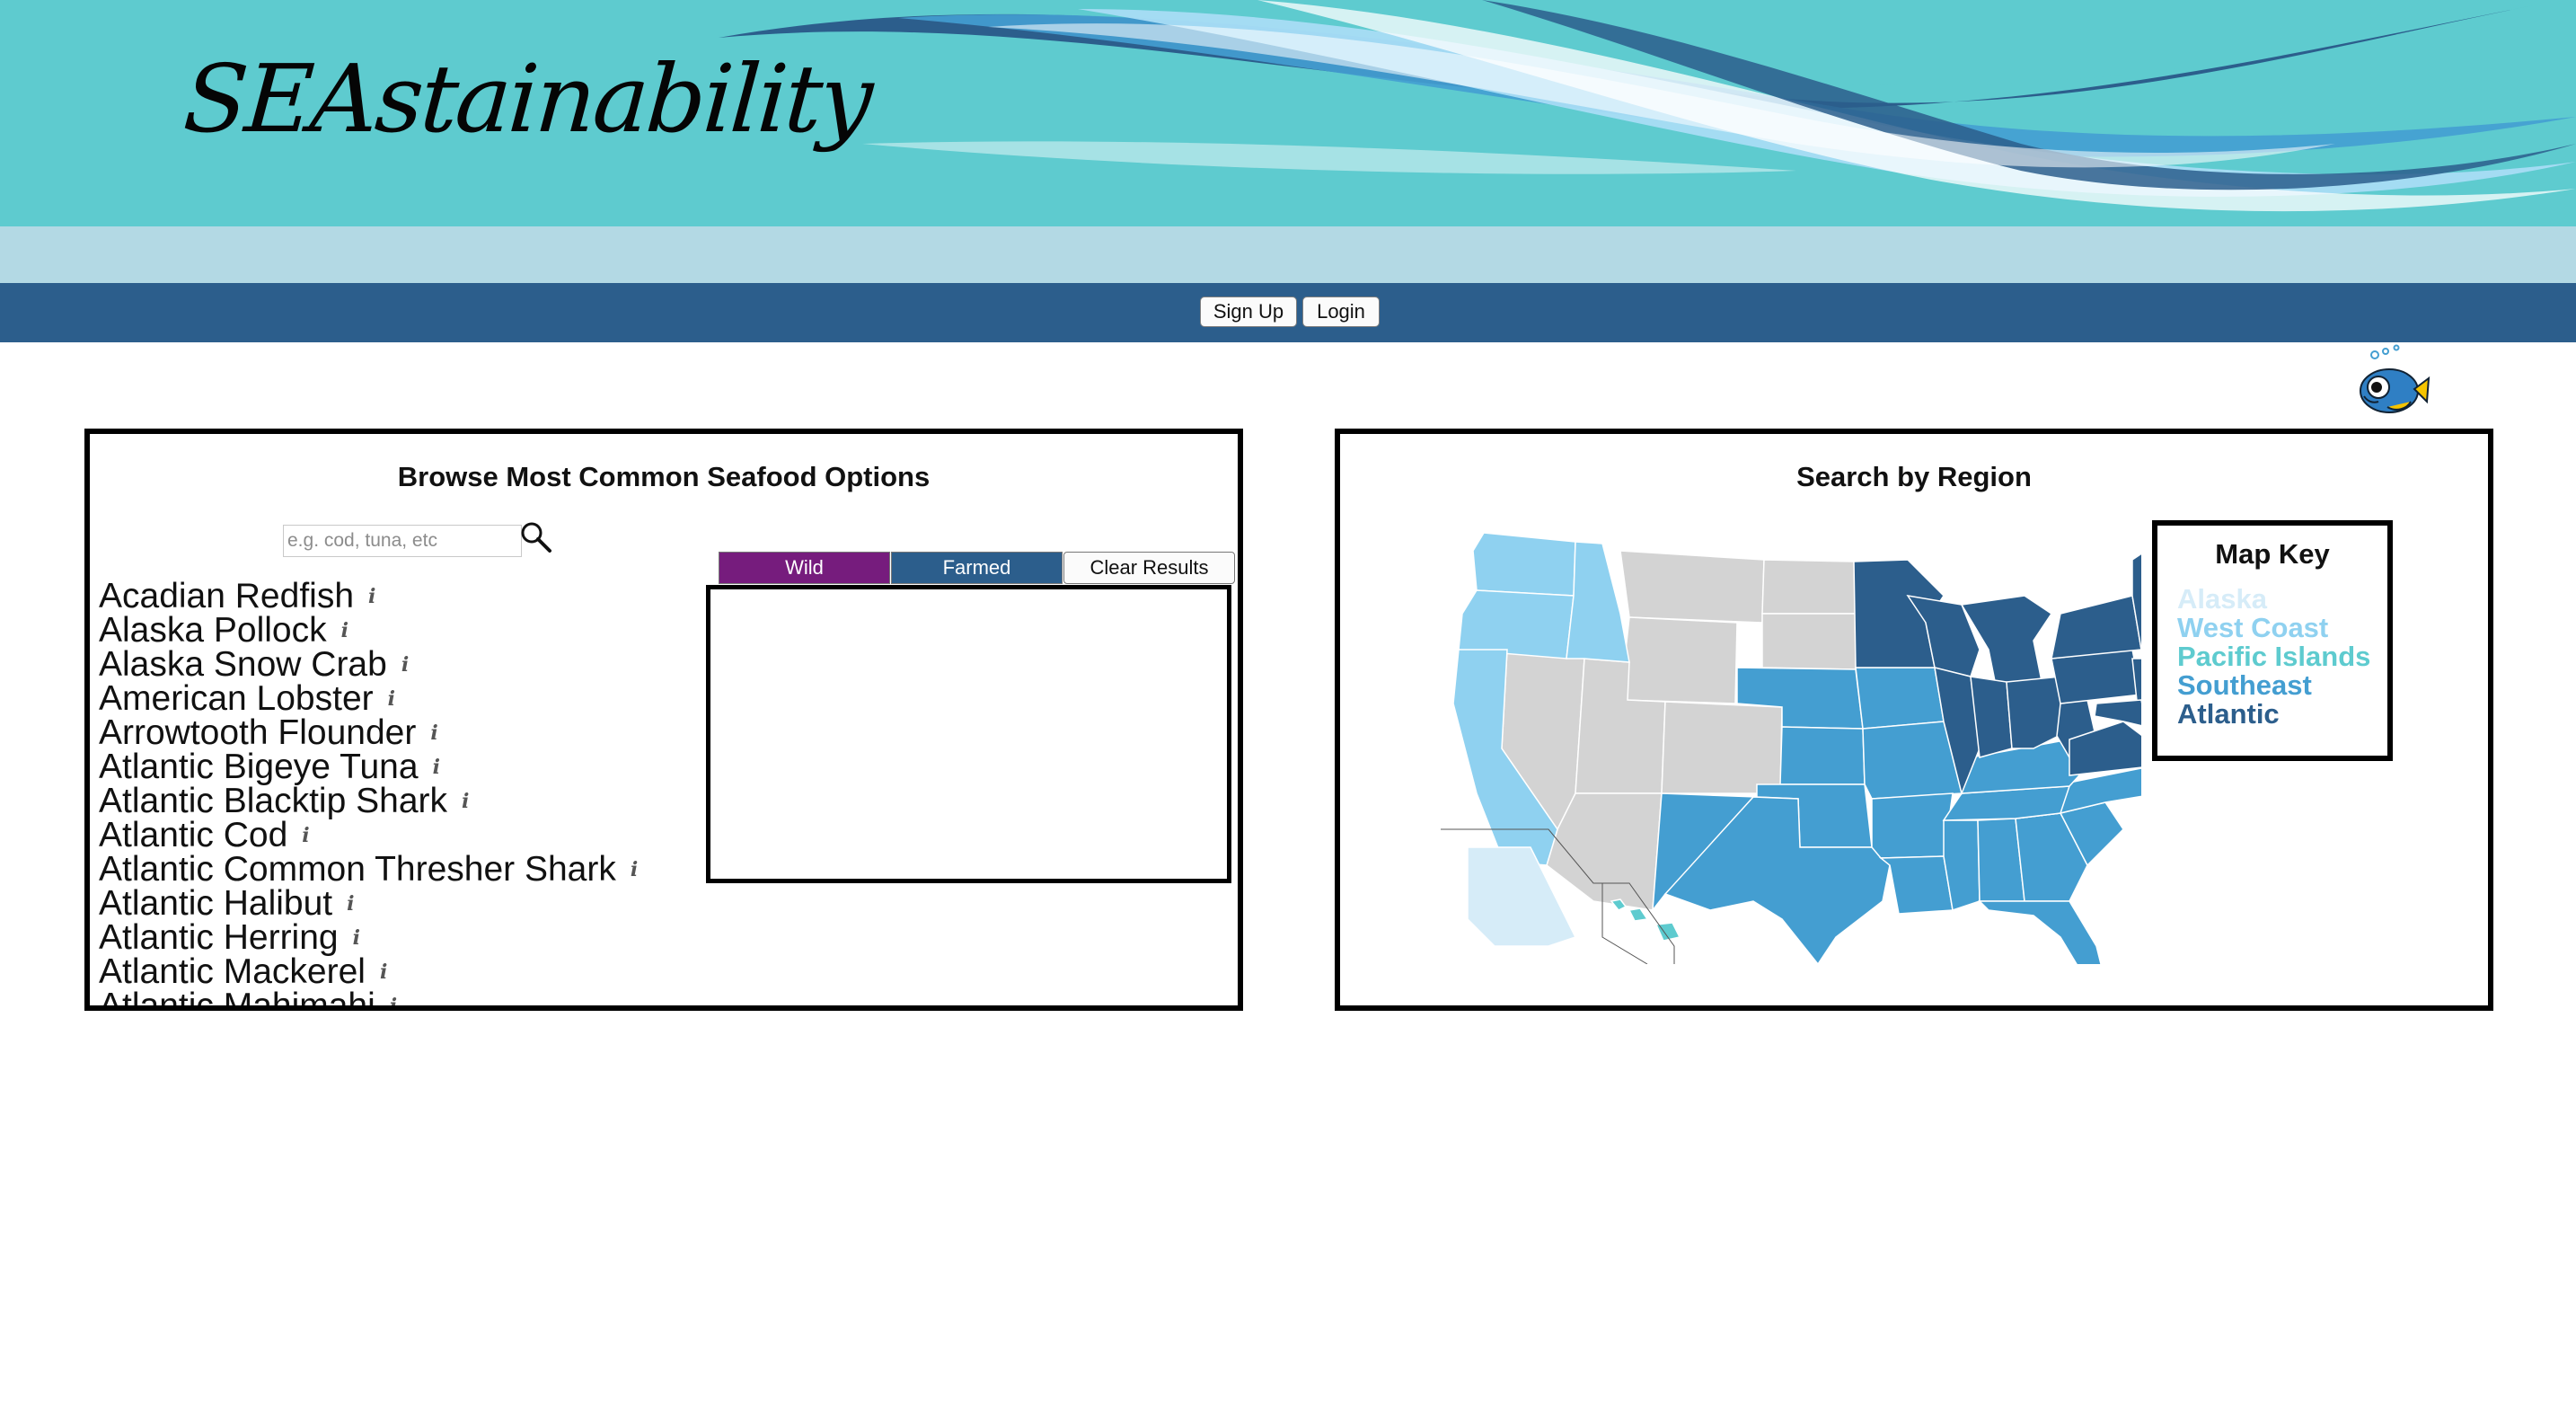  What do you see at coordinates (402, 541) in the screenshot?
I see `seafood-search-input` at bounding box center [402, 541].